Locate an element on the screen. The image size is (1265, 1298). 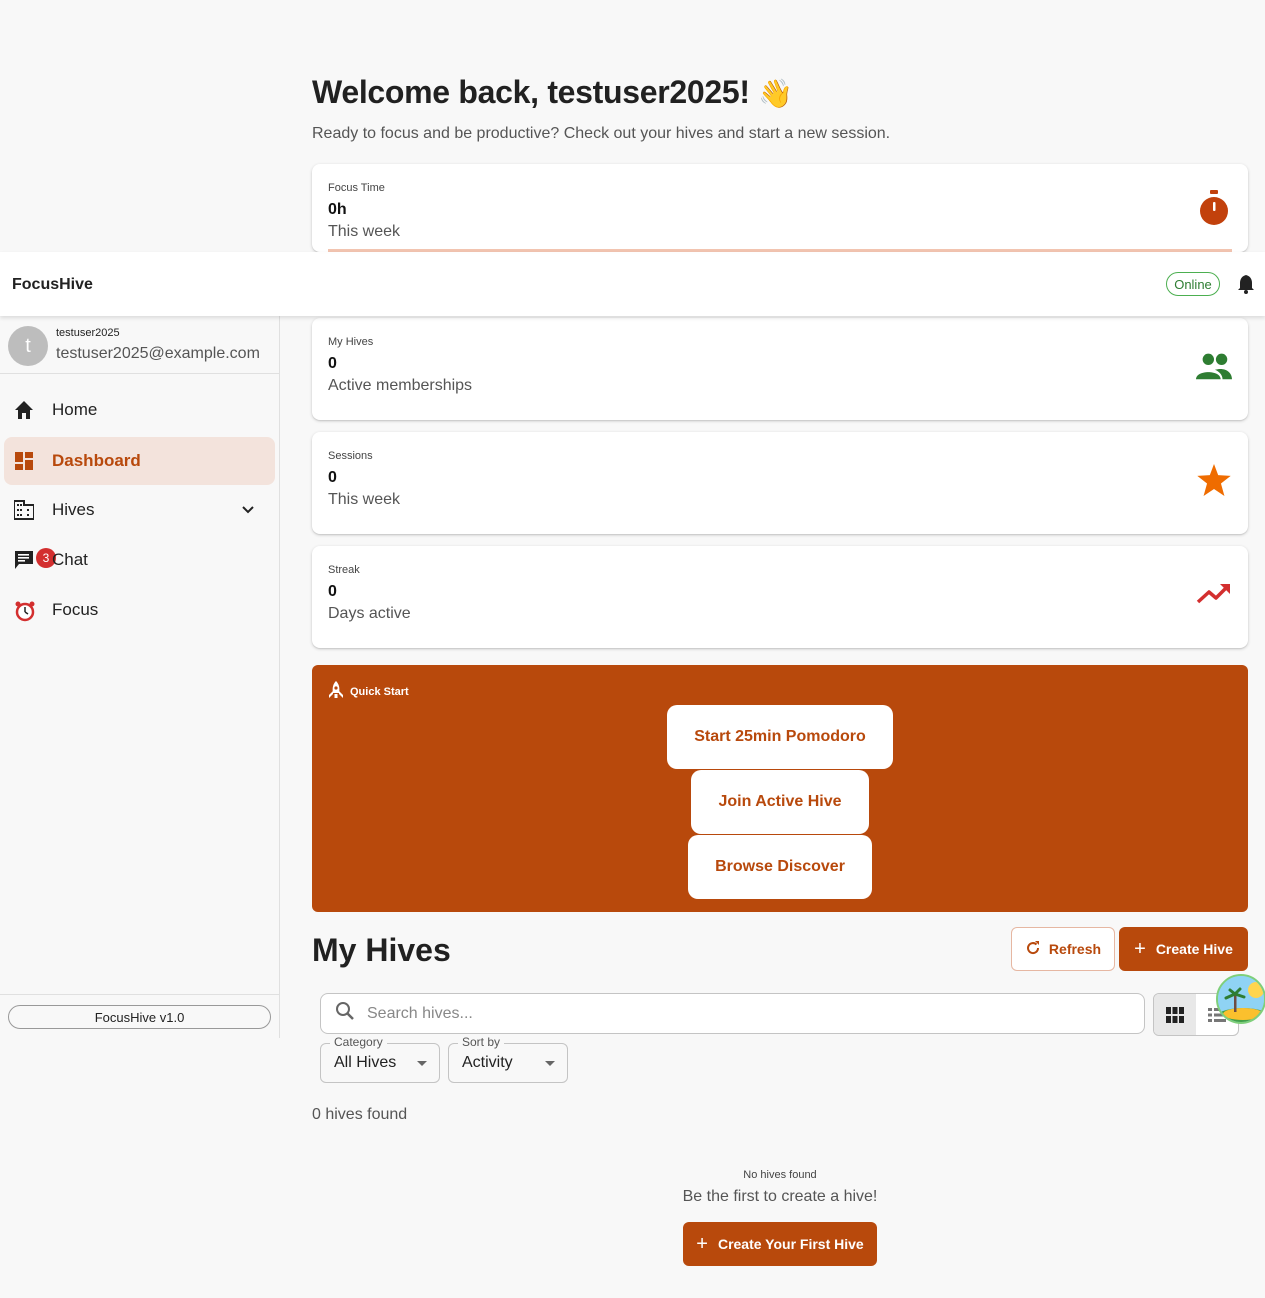
stat-label: Streak is located at coordinates (344, 570).